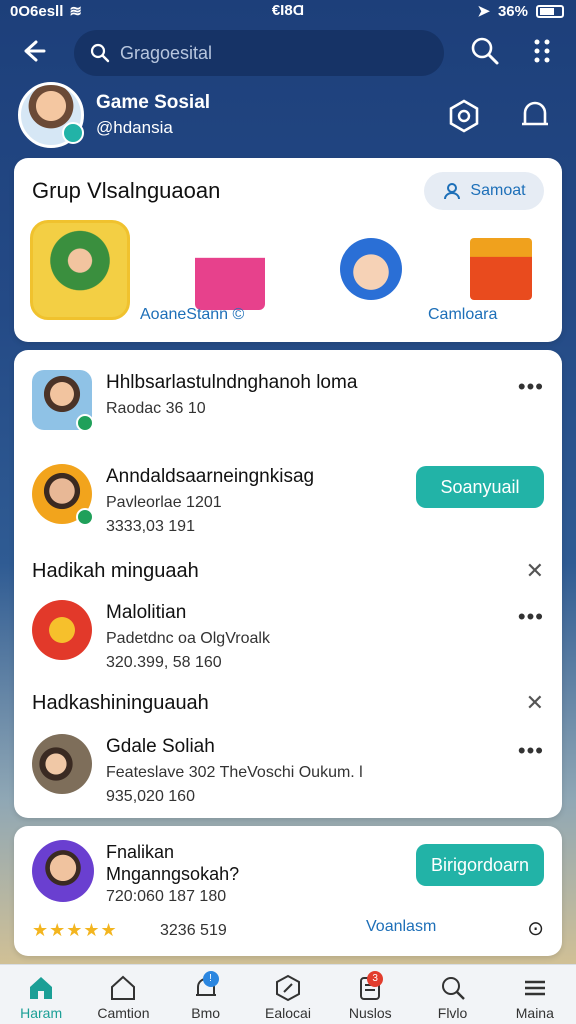 This screenshot has width=576, height=1024. What do you see at coordinates (150, 796) in the screenshot?
I see `item-stats: 935,020 160` at bounding box center [150, 796].